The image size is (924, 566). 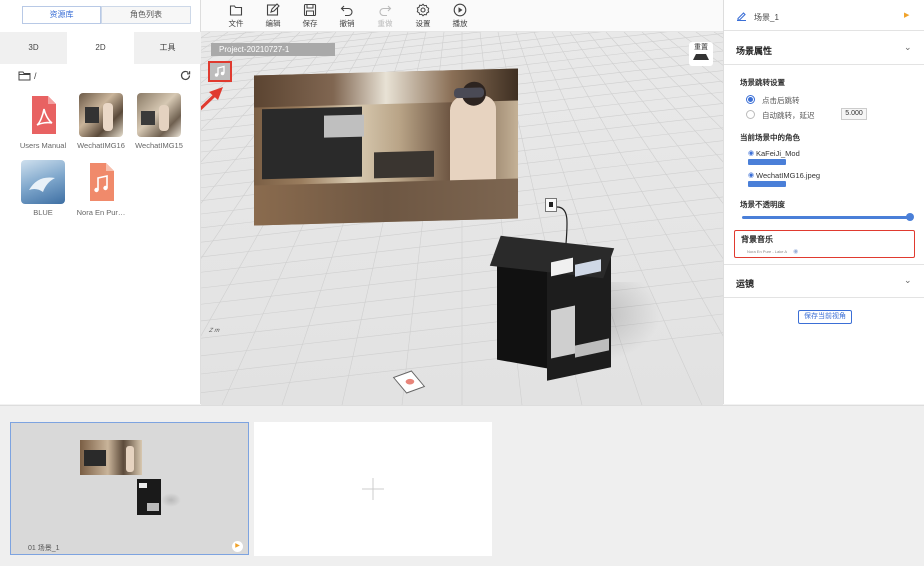 I want to click on asset-item: Users Manual, so click(x=43, y=121).